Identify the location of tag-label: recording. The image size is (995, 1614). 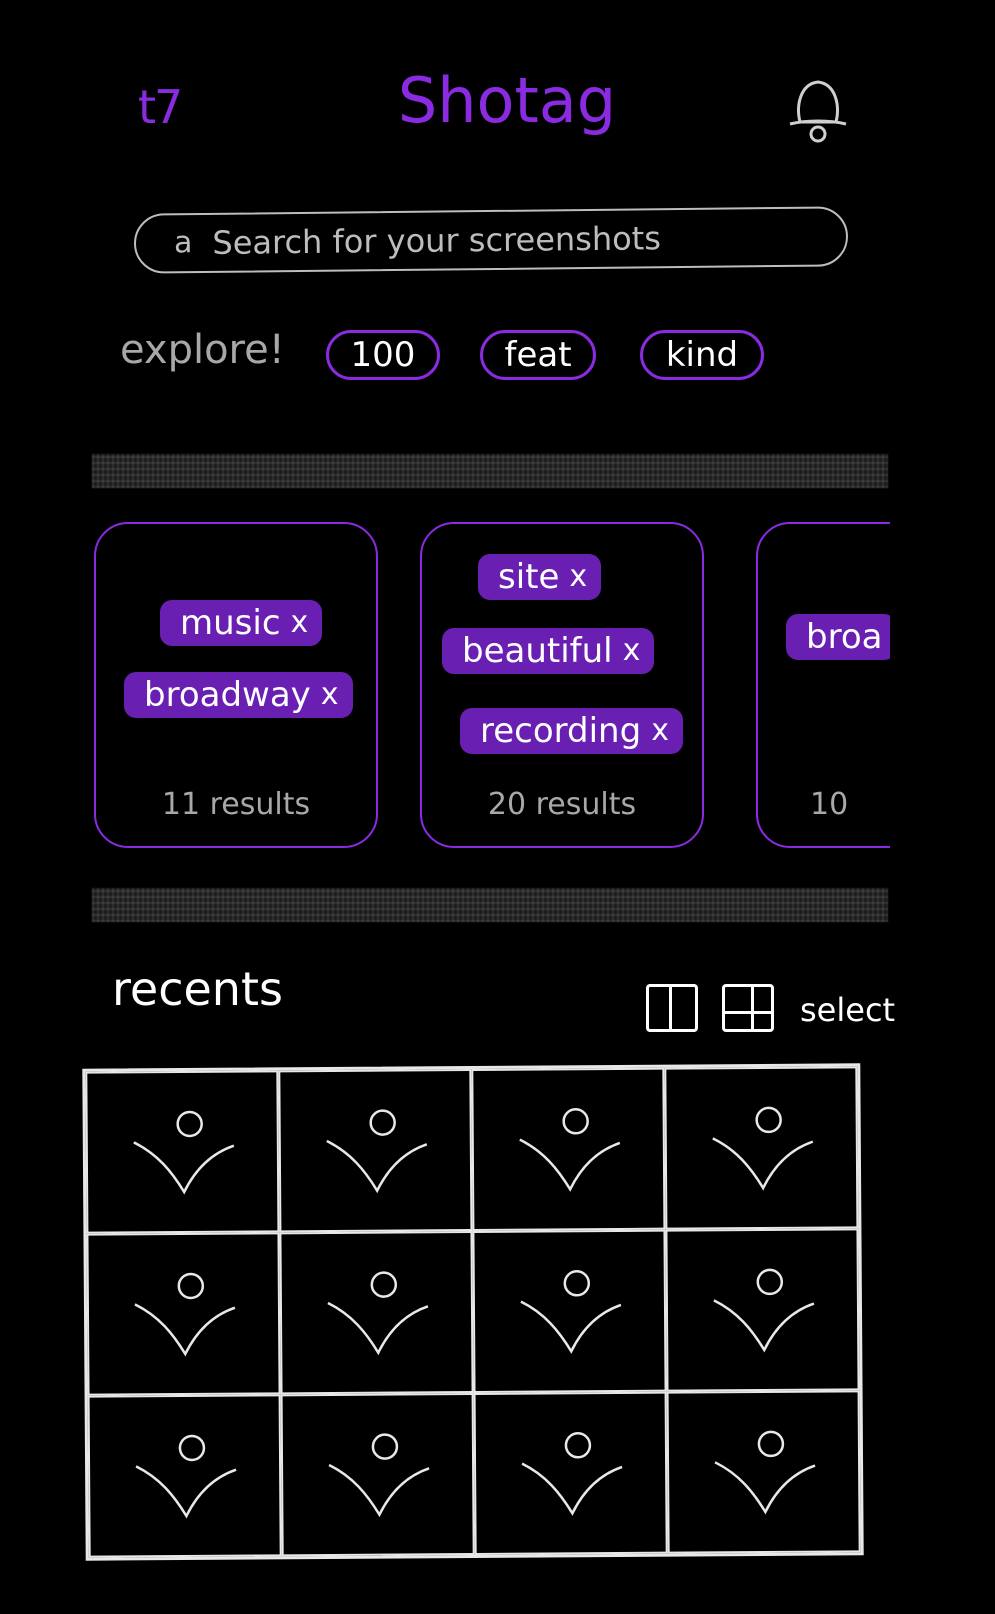
(561, 731).